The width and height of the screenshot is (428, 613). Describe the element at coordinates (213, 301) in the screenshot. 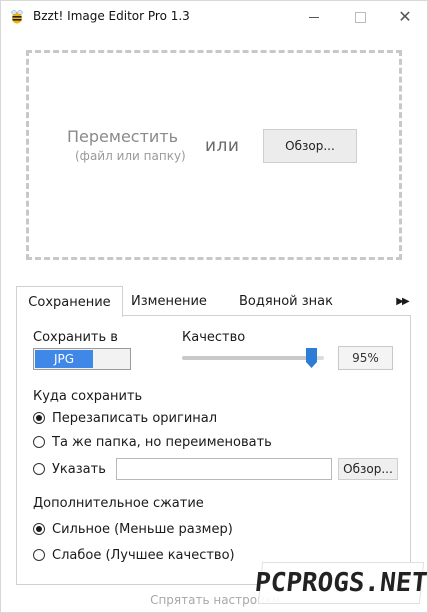

I see `settings-tabs: Сохранение Изменение Водяной знак ▶▶` at that location.